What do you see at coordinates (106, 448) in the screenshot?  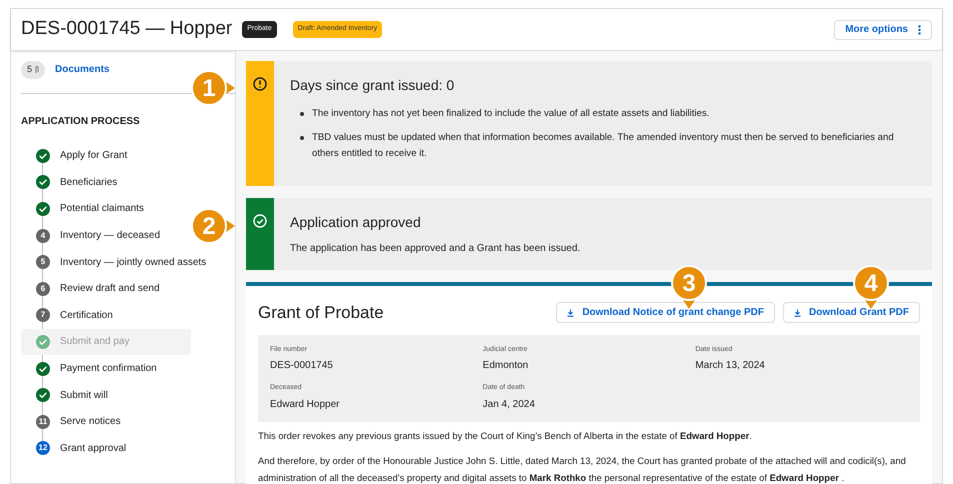 I see `process-step: 12 Grant approval` at bounding box center [106, 448].